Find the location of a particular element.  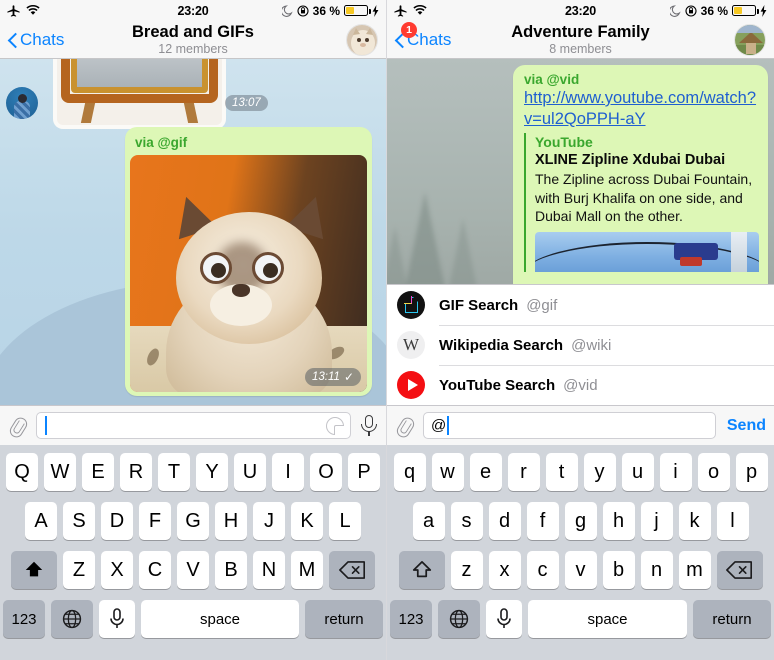

key-u: u is located at coordinates (637, 472).